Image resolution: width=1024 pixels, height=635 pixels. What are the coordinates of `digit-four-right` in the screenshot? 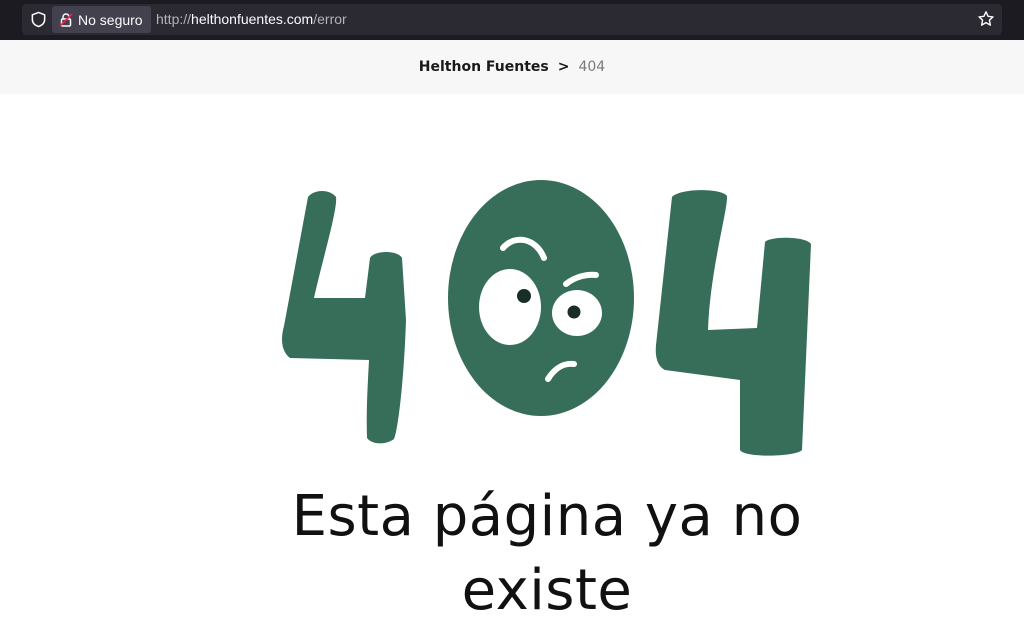 It's located at (733, 323).